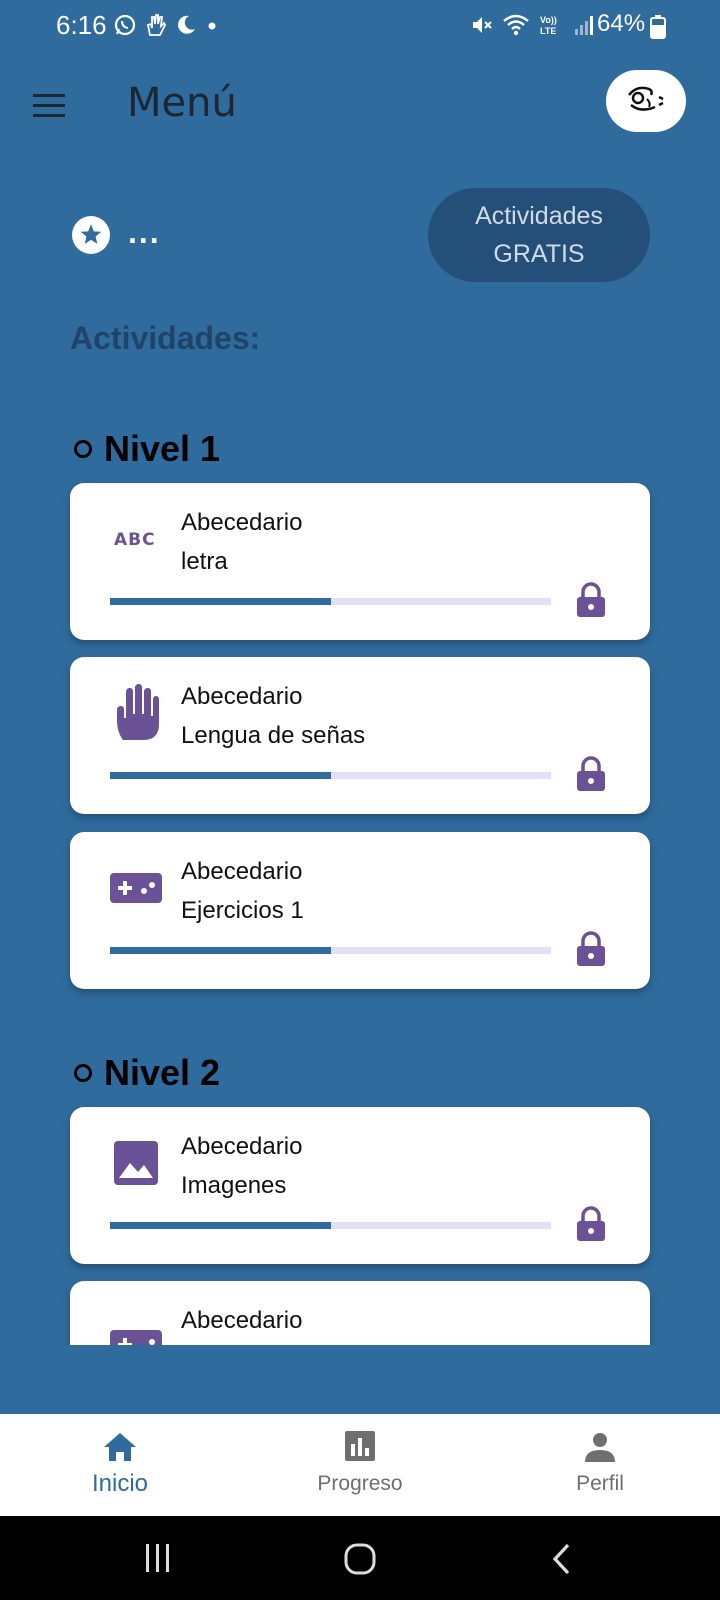  Describe the element at coordinates (600, 1465) in the screenshot. I see `nav-perfil: Perfil` at that location.